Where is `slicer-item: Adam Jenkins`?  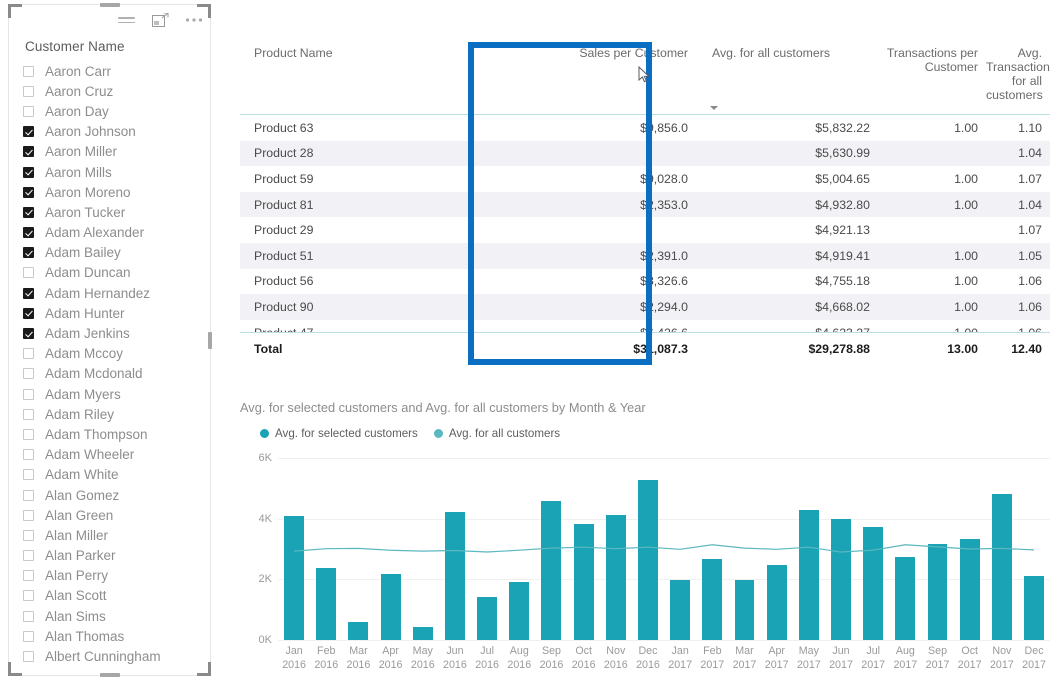
slicer-item: Adam Jenkins is located at coordinates (111, 333).